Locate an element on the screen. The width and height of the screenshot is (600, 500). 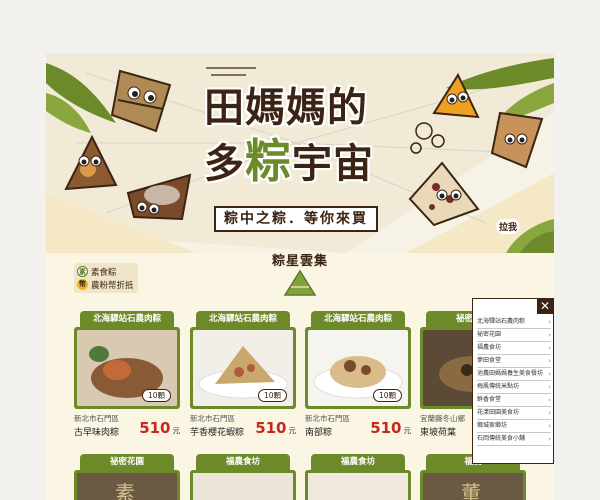
shop-list-item: 夢田食堂 › is located at coordinates (514, 361).